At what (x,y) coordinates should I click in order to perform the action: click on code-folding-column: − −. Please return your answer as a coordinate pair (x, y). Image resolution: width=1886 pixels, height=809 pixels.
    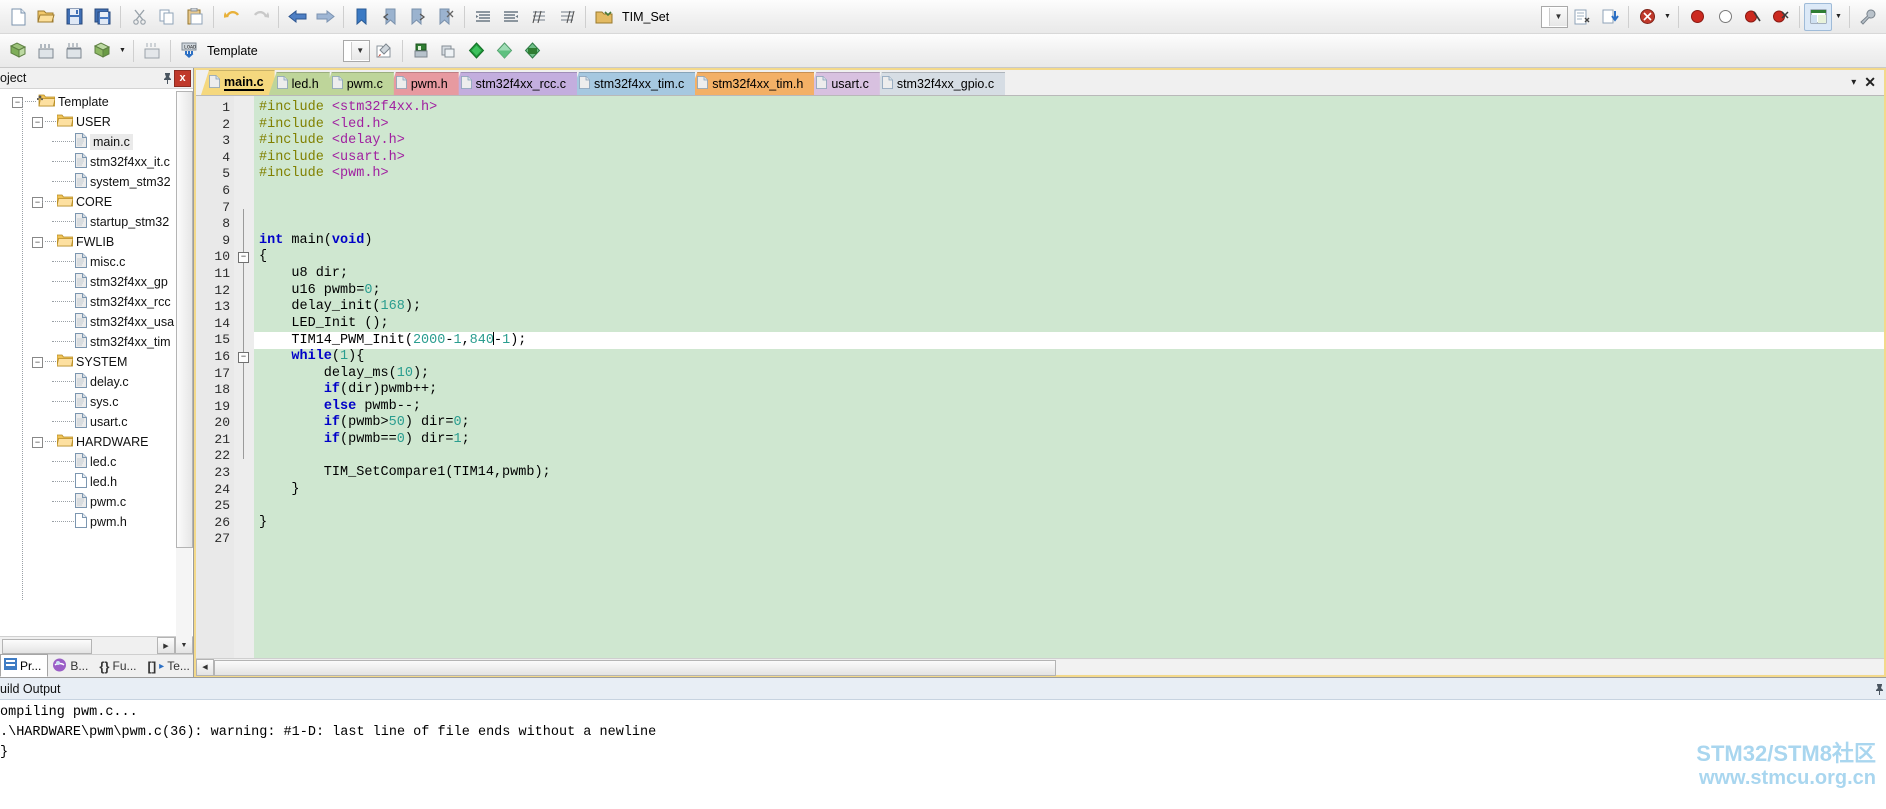
    Looking at the image, I should click on (244, 377).